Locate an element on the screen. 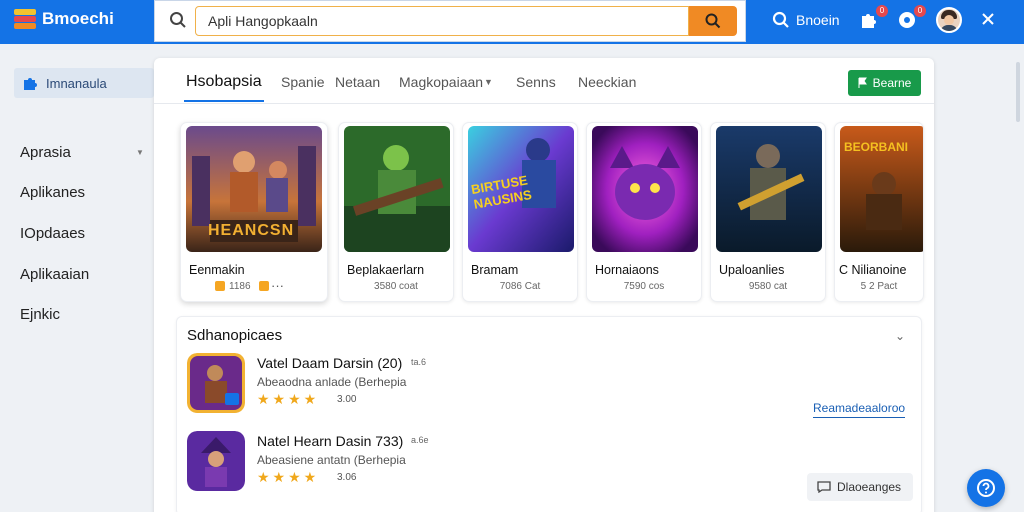 The image size is (1024, 512). section-title: Sdhanopicaes is located at coordinates (235, 335).